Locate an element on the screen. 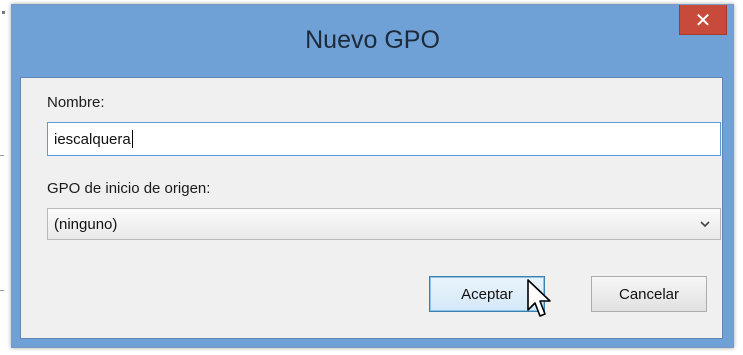 The height and width of the screenshot is (355, 743). chevron-down-icon is located at coordinates (705, 224).